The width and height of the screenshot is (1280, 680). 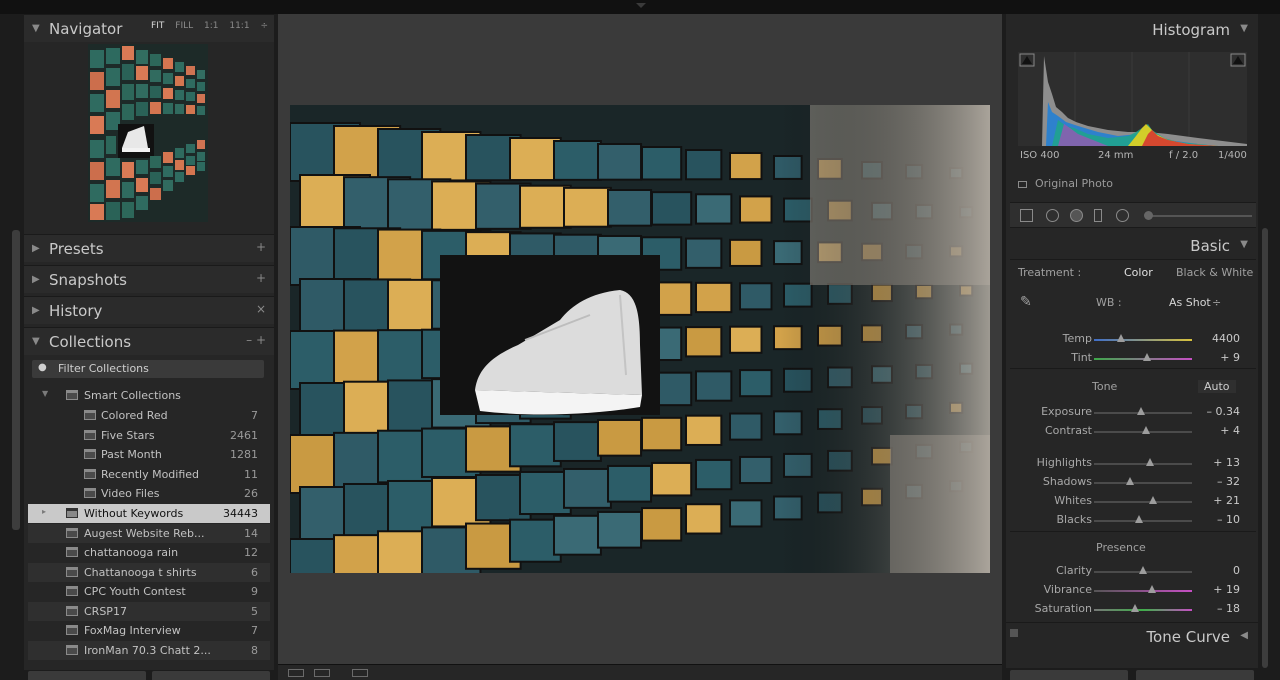 What do you see at coordinates (149, 611) in the screenshot?
I see `collection-row: CRSP17 5` at bounding box center [149, 611].